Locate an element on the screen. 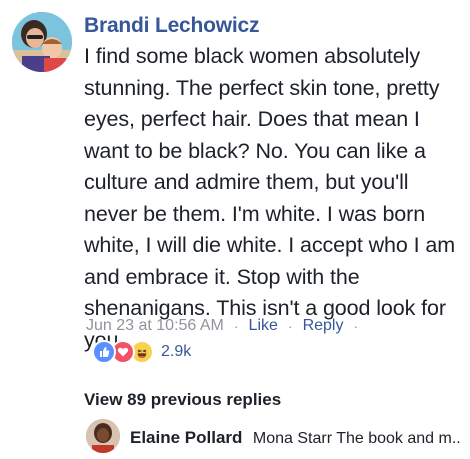 Image resolution: width=470 pixels, height=459 pixels. comment-timestamp: Jun 23 at 10:56 AM is located at coordinates (155, 326).